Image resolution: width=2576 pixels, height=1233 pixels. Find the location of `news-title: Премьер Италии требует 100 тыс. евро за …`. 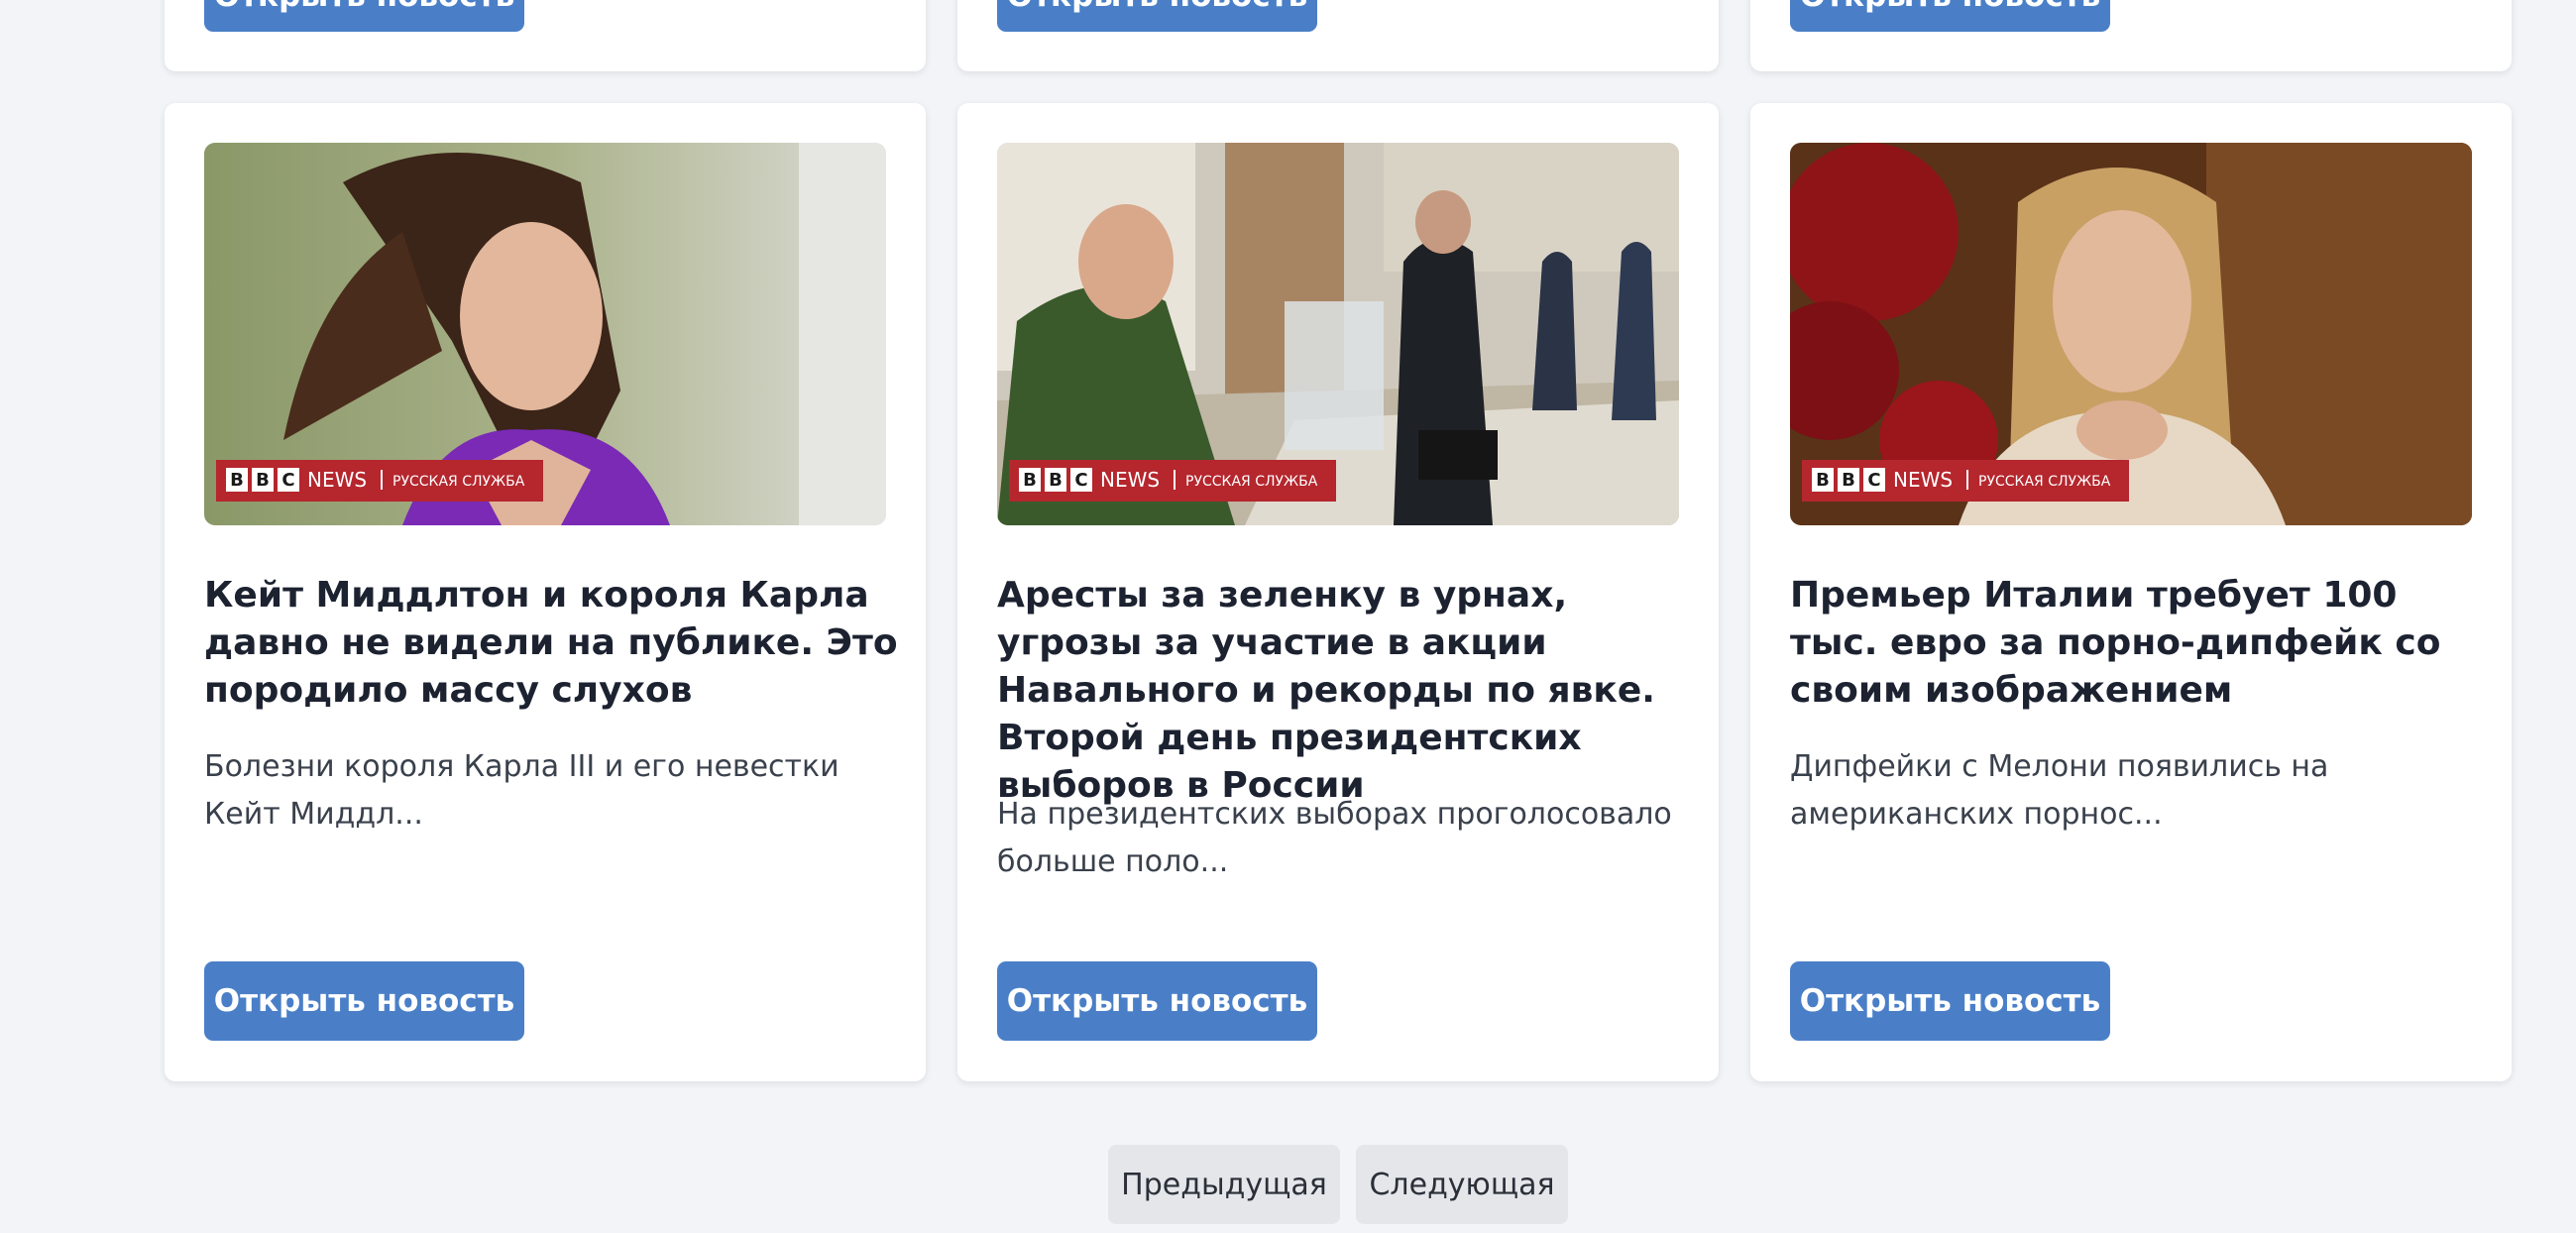

news-title: Премьер Италии требует 100 тыс. евро за … is located at coordinates (2115, 643).